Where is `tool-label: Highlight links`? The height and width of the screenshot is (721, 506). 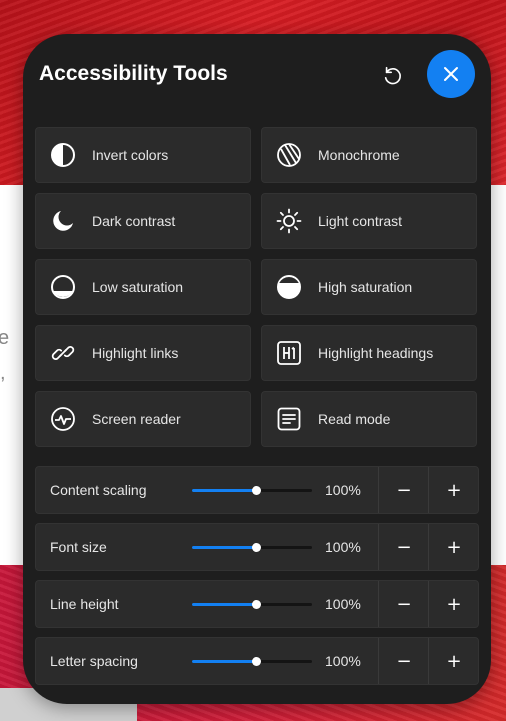 tool-label: Highlight links is located at coordinates (135, 353).